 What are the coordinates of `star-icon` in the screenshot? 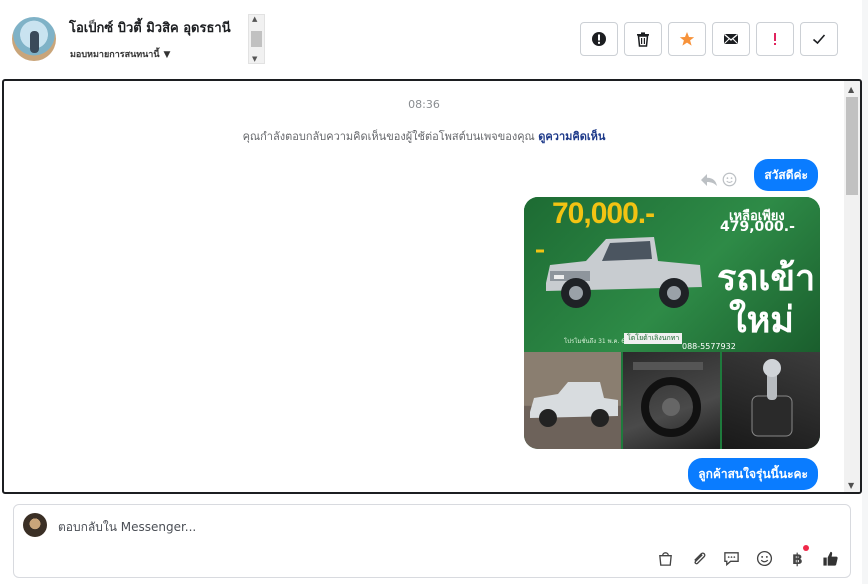 It's located at (687, 39).